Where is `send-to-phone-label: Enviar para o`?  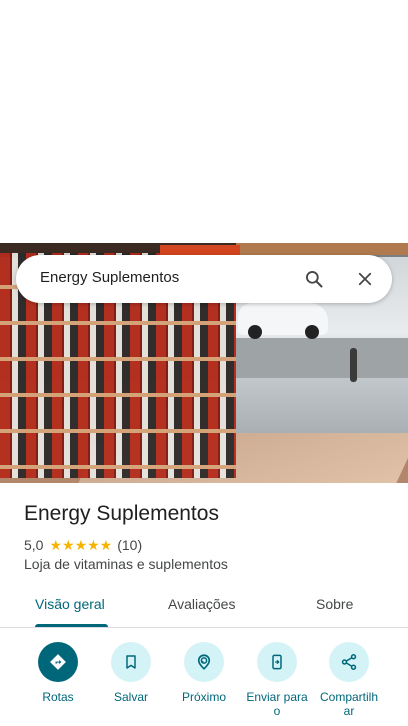 send-to-phone-label: Enviar para o is located at coordinates (277, 704).